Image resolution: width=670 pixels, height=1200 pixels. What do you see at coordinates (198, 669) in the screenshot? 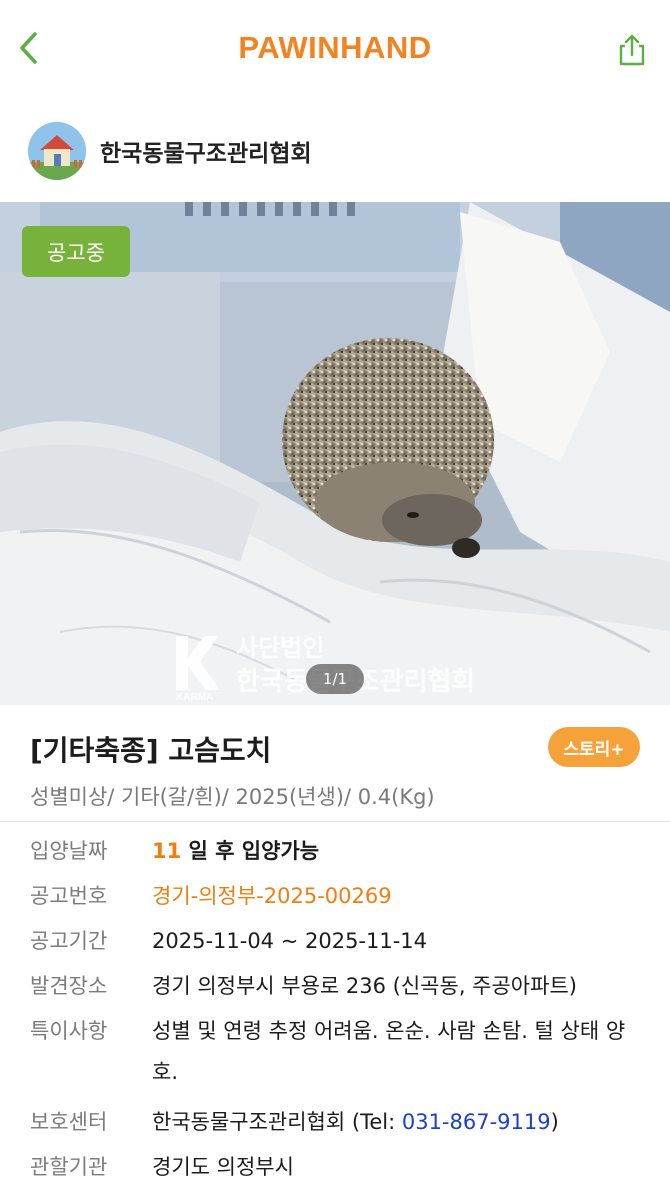
I see `karma-logo: KARMA` at bounding box center [198, 669].